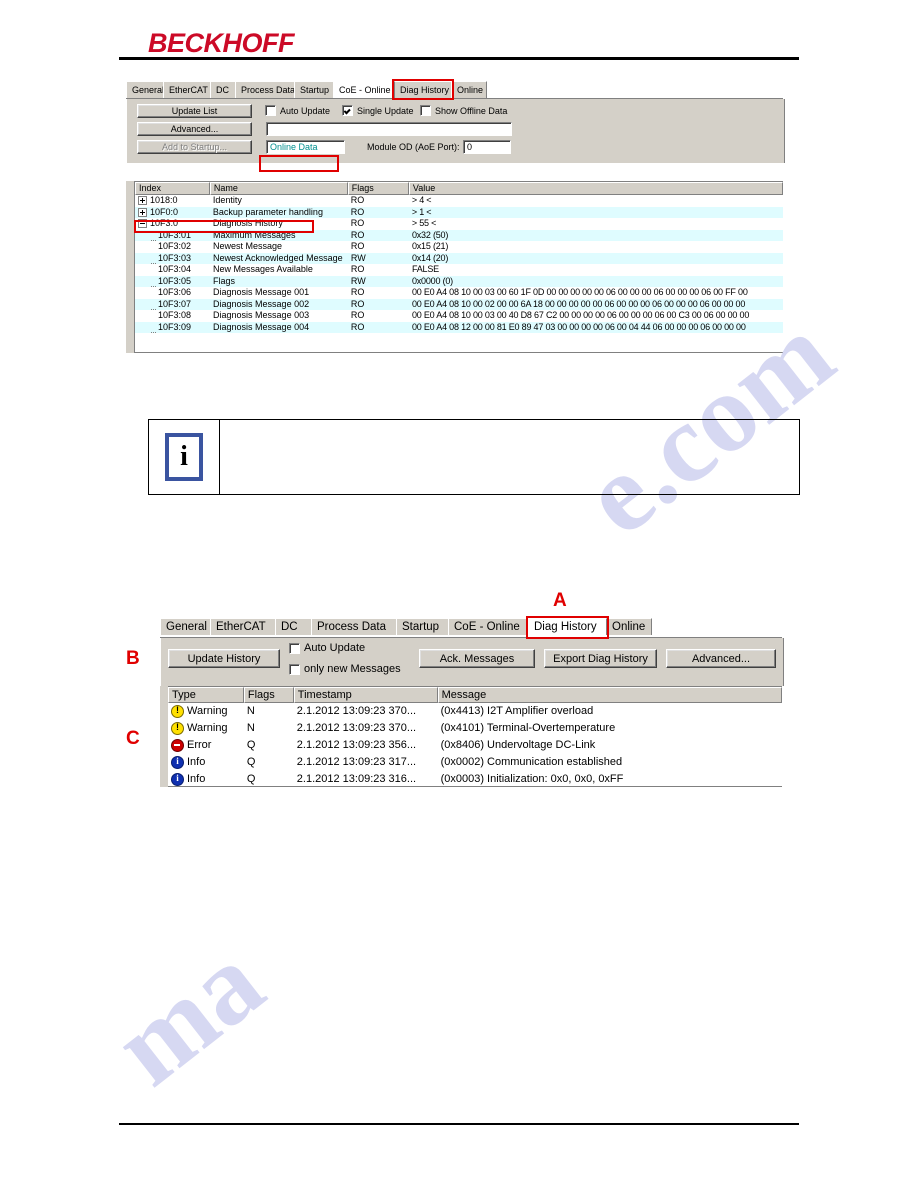  I want to click on diag-auto-update-checkbox: Auto Update, so click(327, 648).